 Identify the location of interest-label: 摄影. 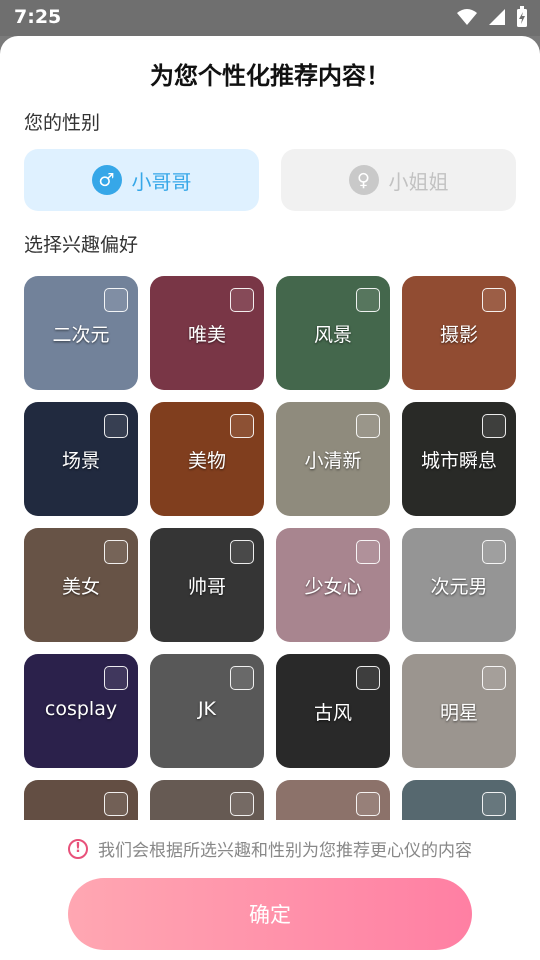
(458, 335).